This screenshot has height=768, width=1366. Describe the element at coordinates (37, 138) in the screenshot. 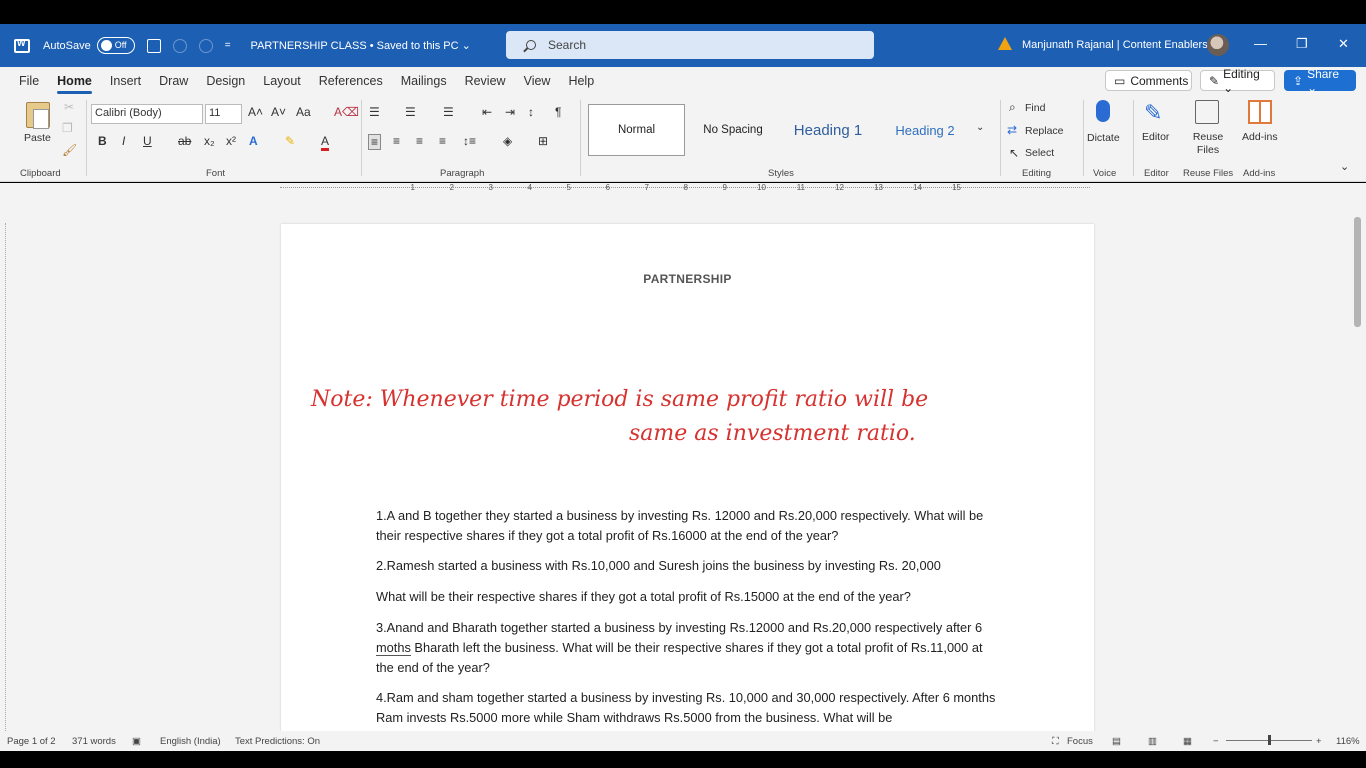

I see `paste-label: Paste` at that location.